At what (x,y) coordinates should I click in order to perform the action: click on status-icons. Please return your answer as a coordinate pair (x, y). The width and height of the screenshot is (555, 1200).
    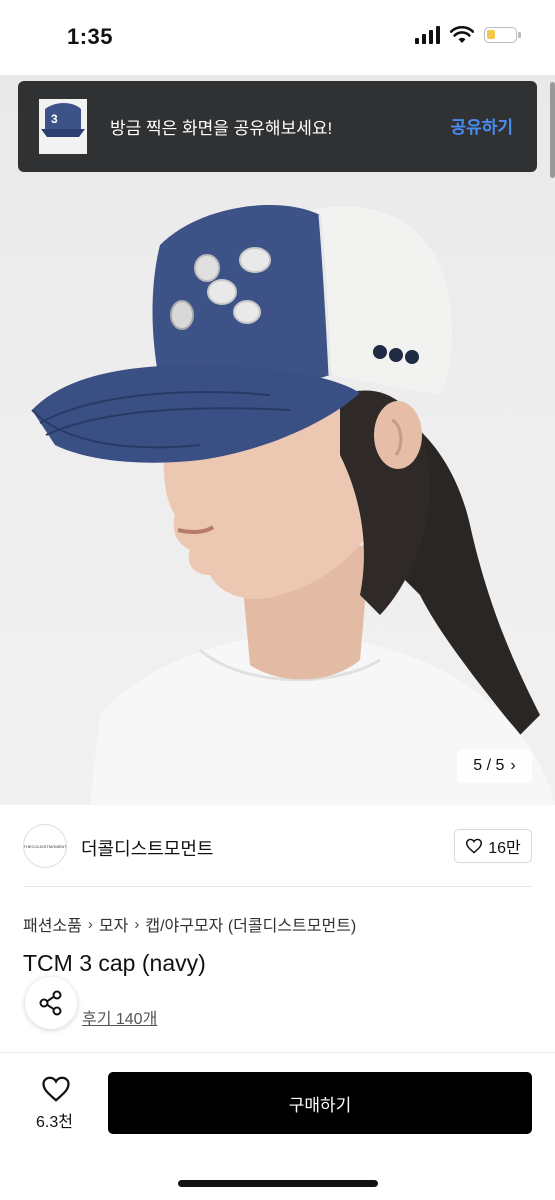
    Looking at the image, I should click on (468, 35).